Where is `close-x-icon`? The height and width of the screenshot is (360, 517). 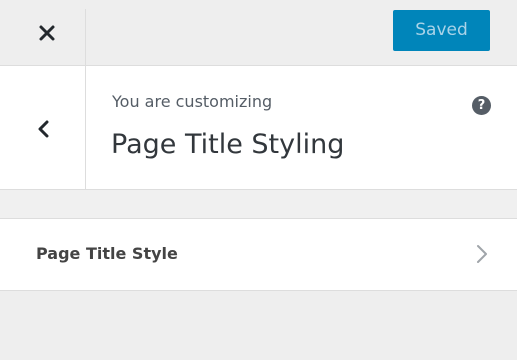 close-x-icon is located at coordinates (47, 33).